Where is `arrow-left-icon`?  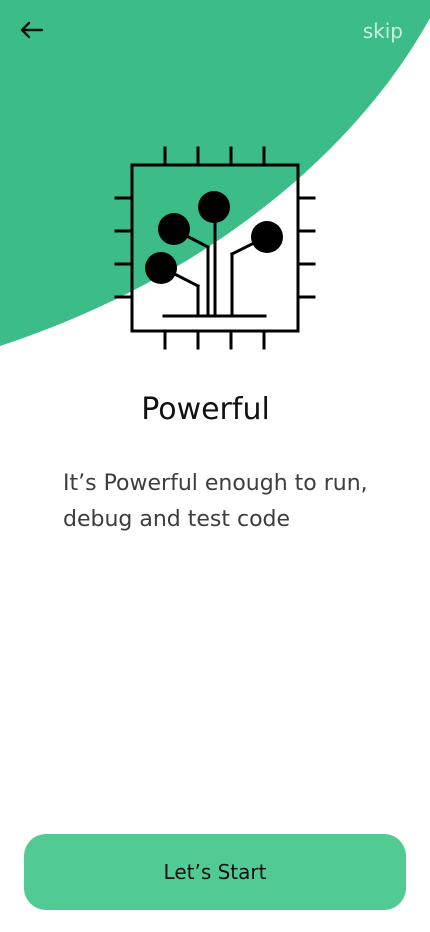
arrow-left-icon is located at coordinates (32, 30).